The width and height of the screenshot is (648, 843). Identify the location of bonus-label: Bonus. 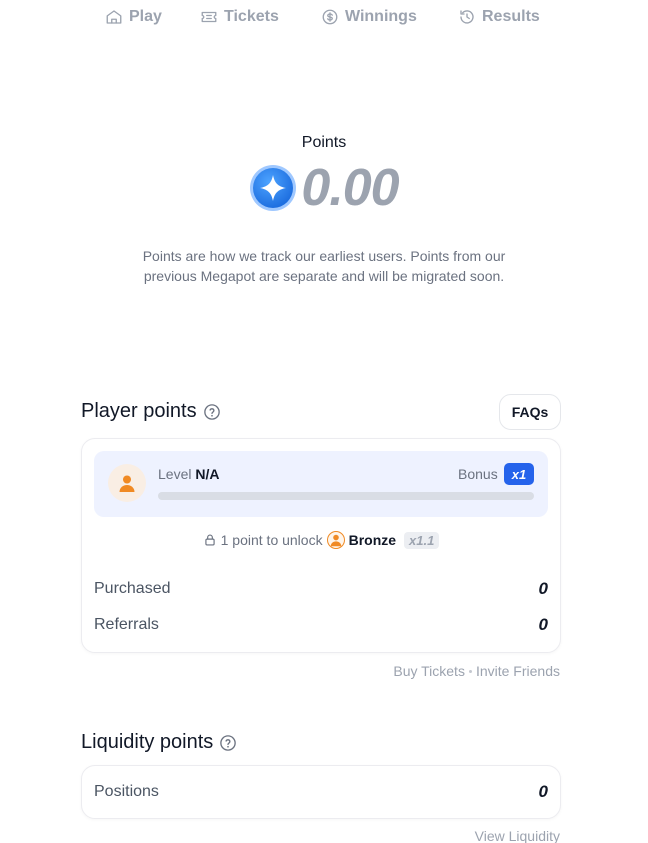
(478, 474).